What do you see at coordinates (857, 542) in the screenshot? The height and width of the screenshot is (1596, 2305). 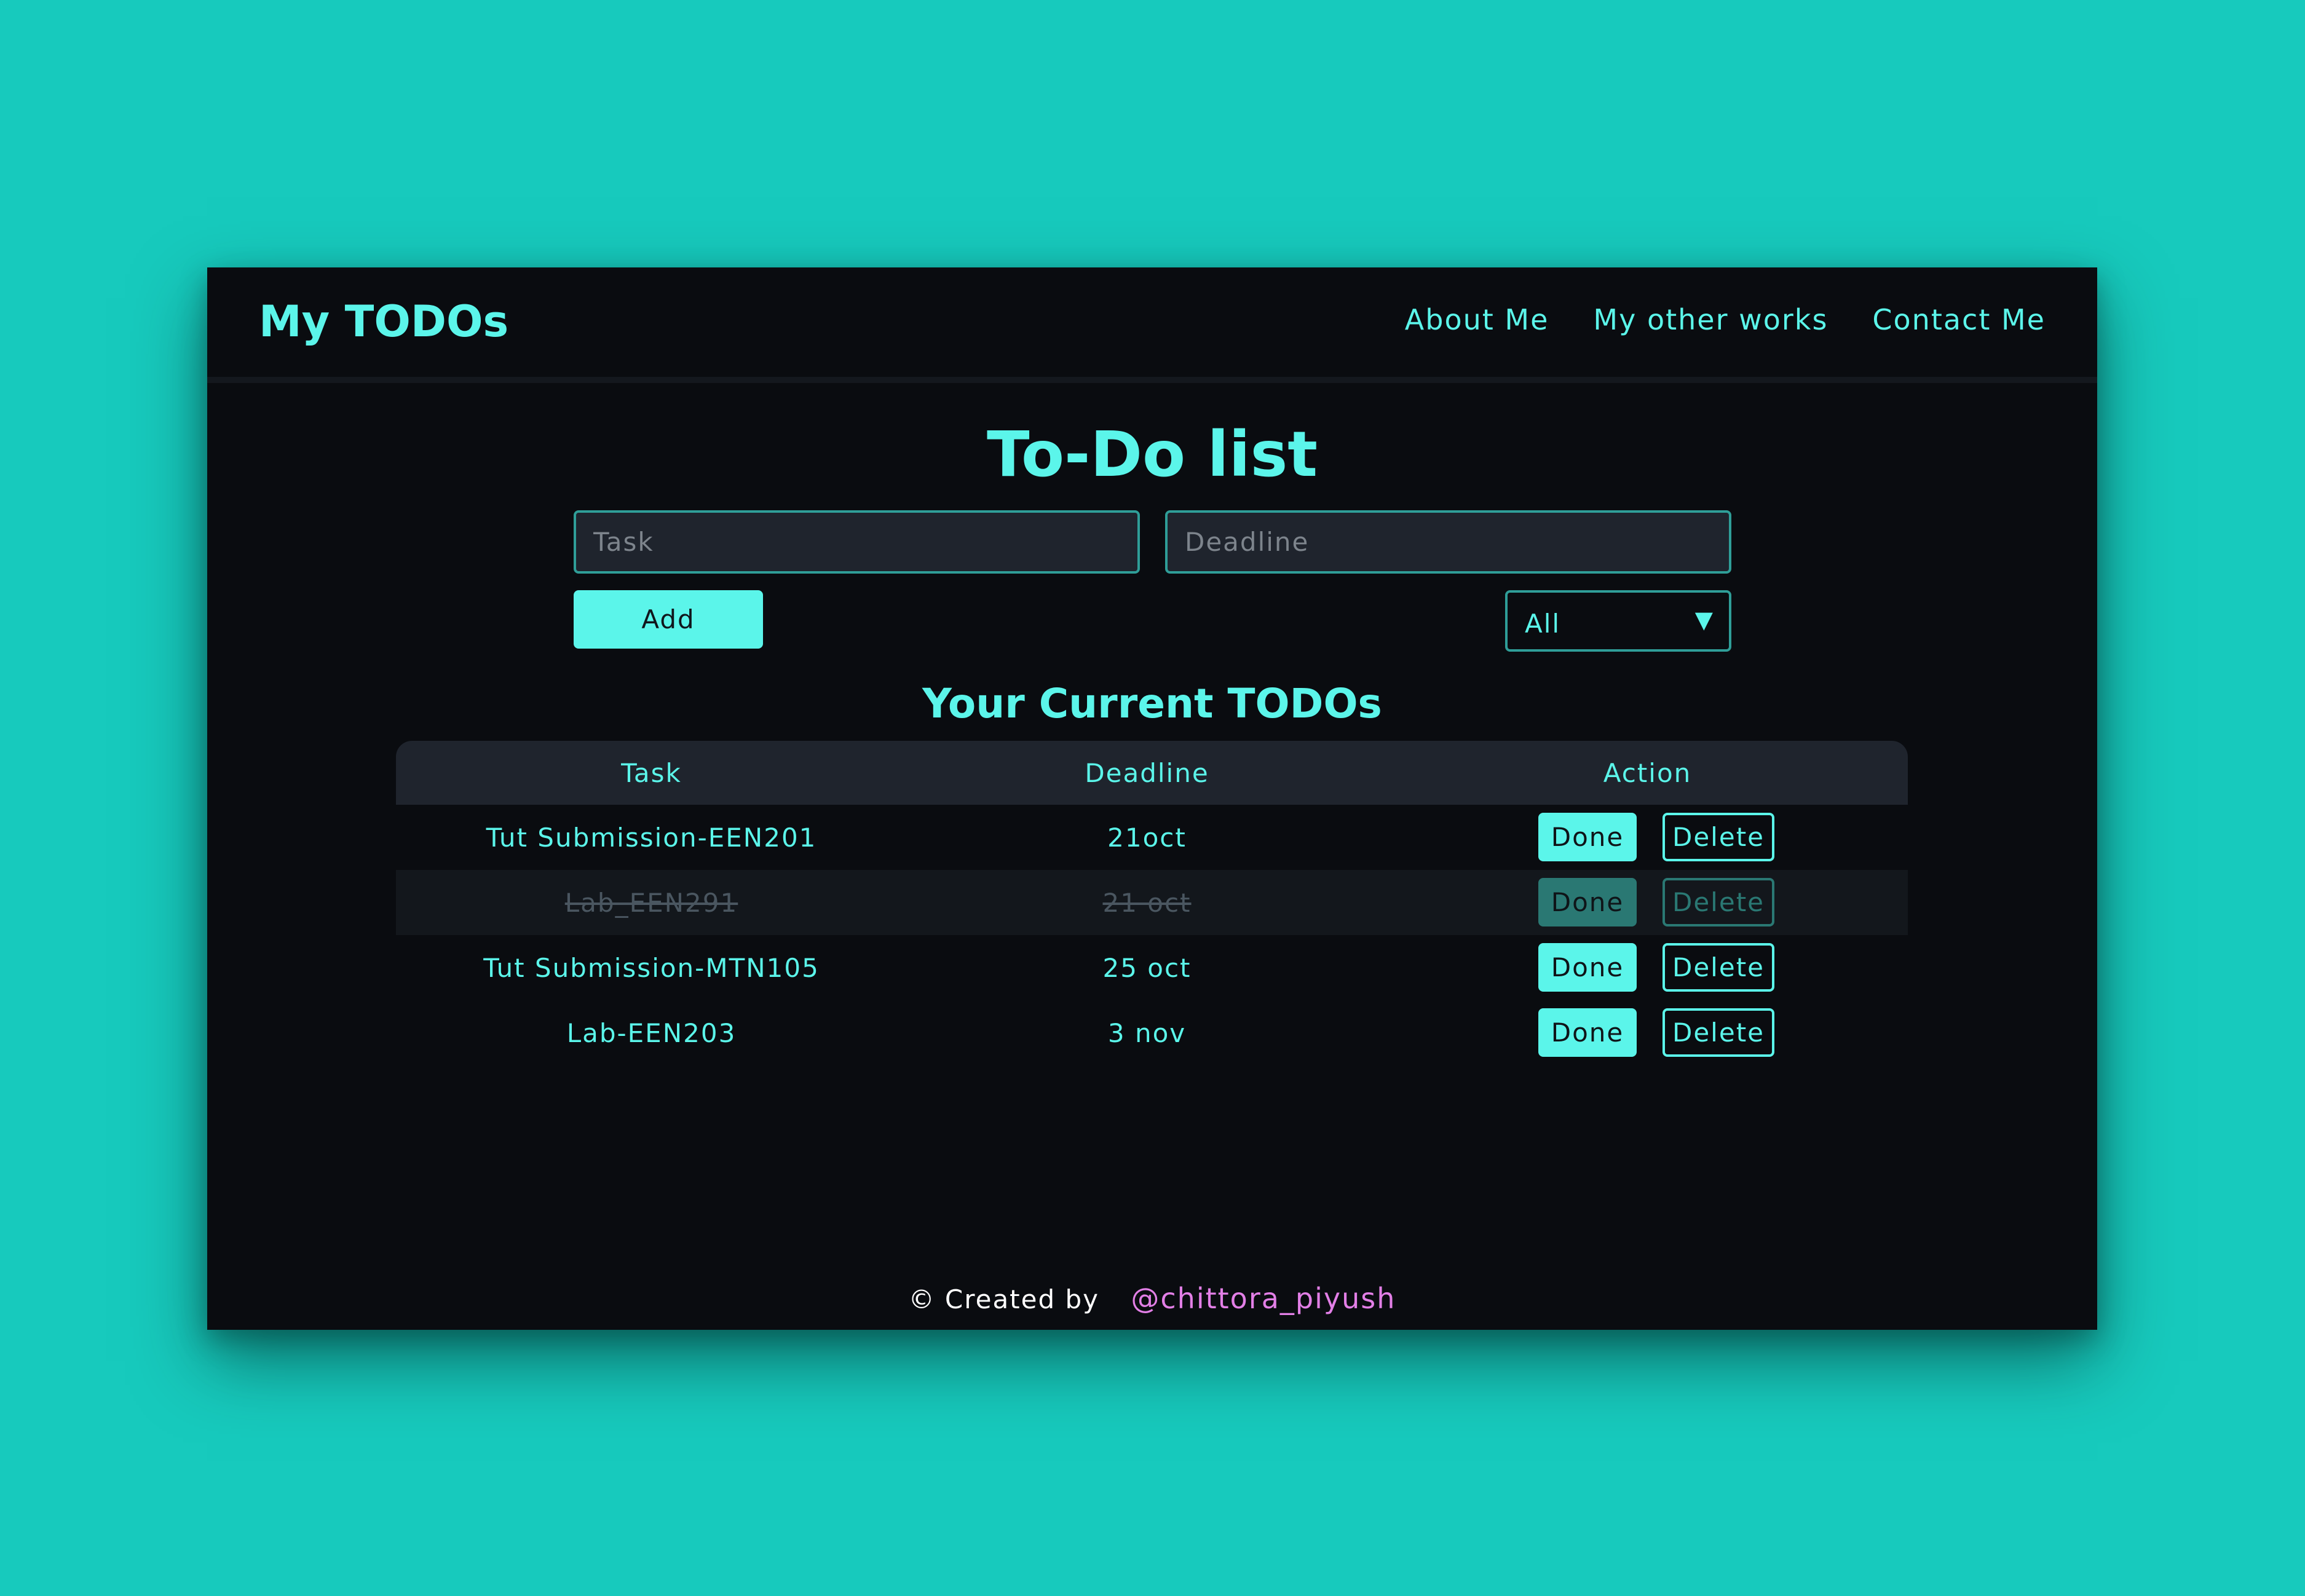 I see `task-input` at bounding box center [857, 542].